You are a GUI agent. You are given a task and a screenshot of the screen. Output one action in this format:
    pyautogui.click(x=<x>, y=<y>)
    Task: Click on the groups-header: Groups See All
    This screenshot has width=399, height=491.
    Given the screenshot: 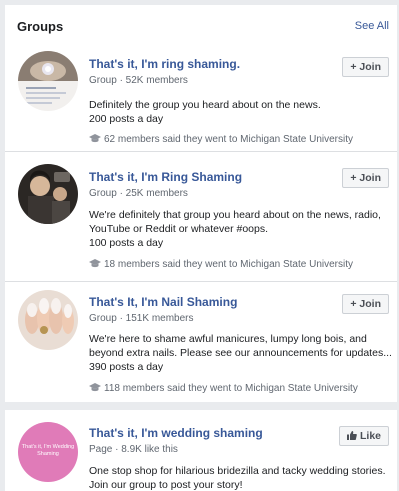 What is the action you would take?
    pyautogui.click(x=201, y=23)
    